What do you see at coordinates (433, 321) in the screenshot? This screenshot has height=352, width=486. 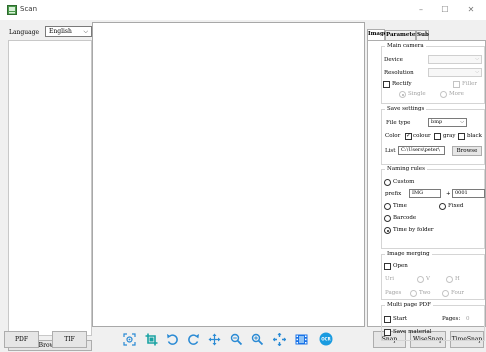 I see `multi-page-pdf-group: Multi page PDF` at bounding box center [433, 321].